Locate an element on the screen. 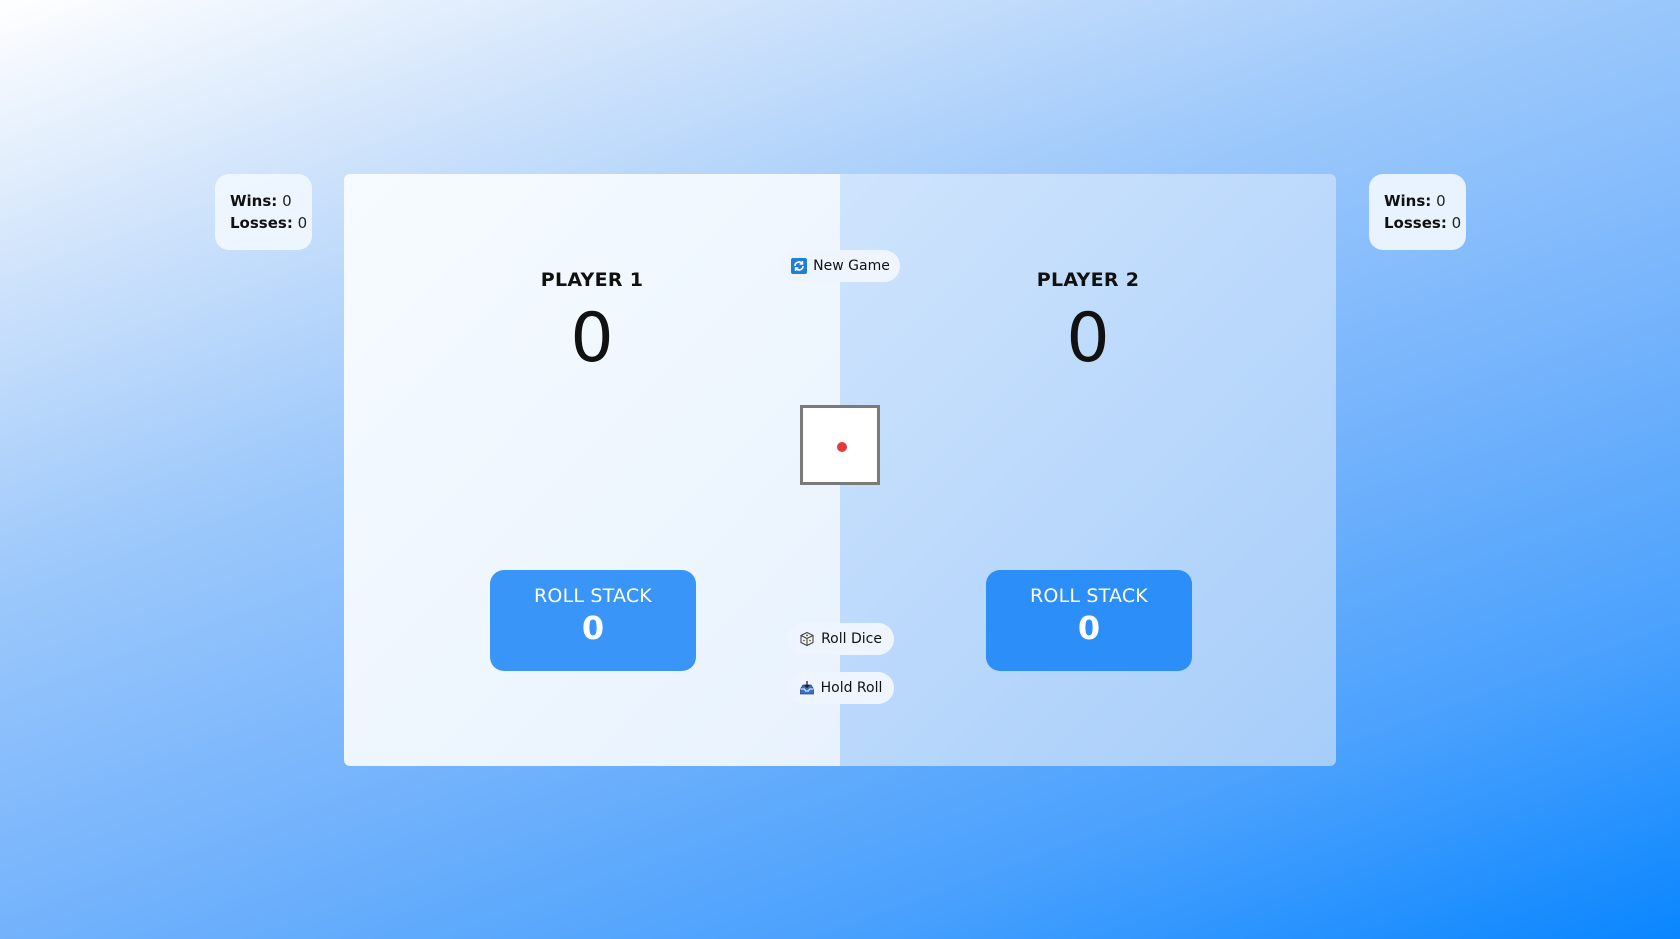 The height and width of the screenshot is (939, 1680). player1-roll-stack: ROLL STACK 0 is located at coordinates (593, 620).